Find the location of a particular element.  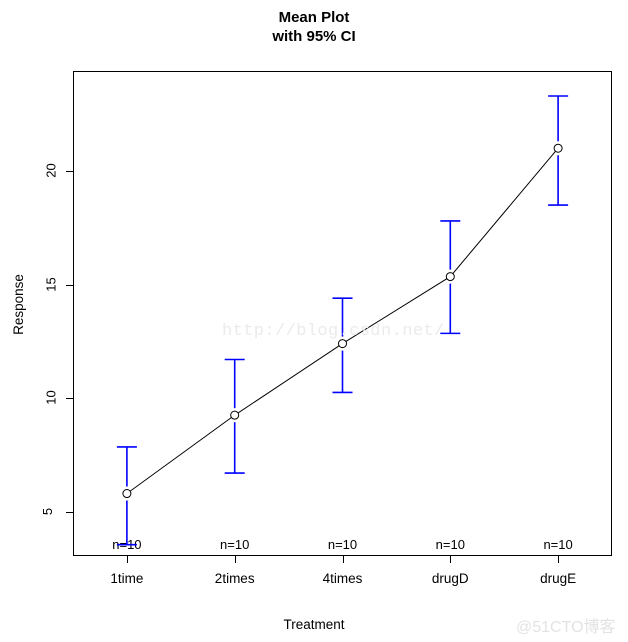

x-axis-tick-label: 2times is located at coordinates (234, 578).